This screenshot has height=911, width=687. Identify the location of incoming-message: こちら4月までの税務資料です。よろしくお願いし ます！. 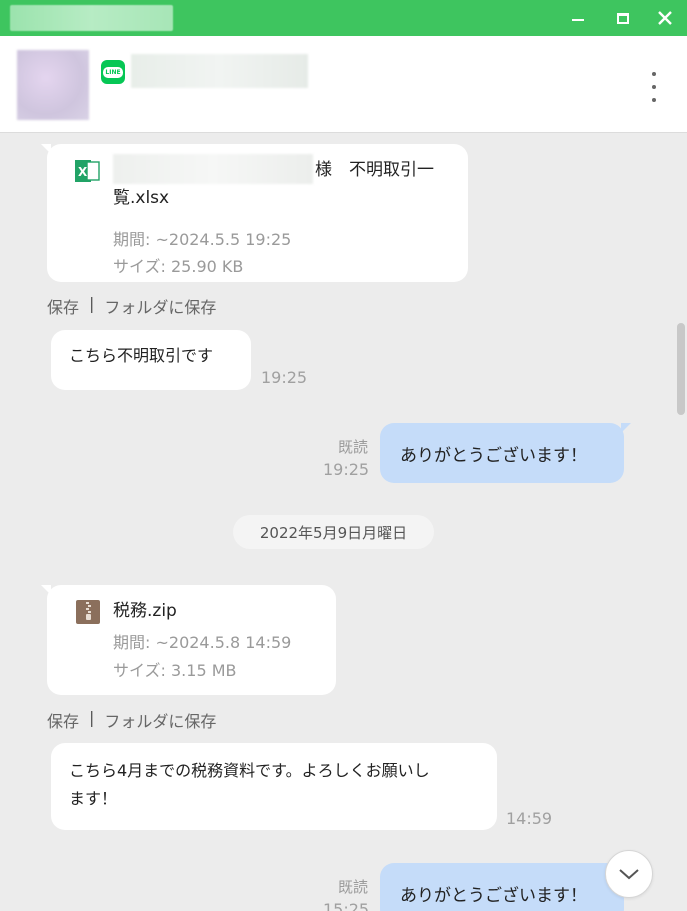
(274, 786).